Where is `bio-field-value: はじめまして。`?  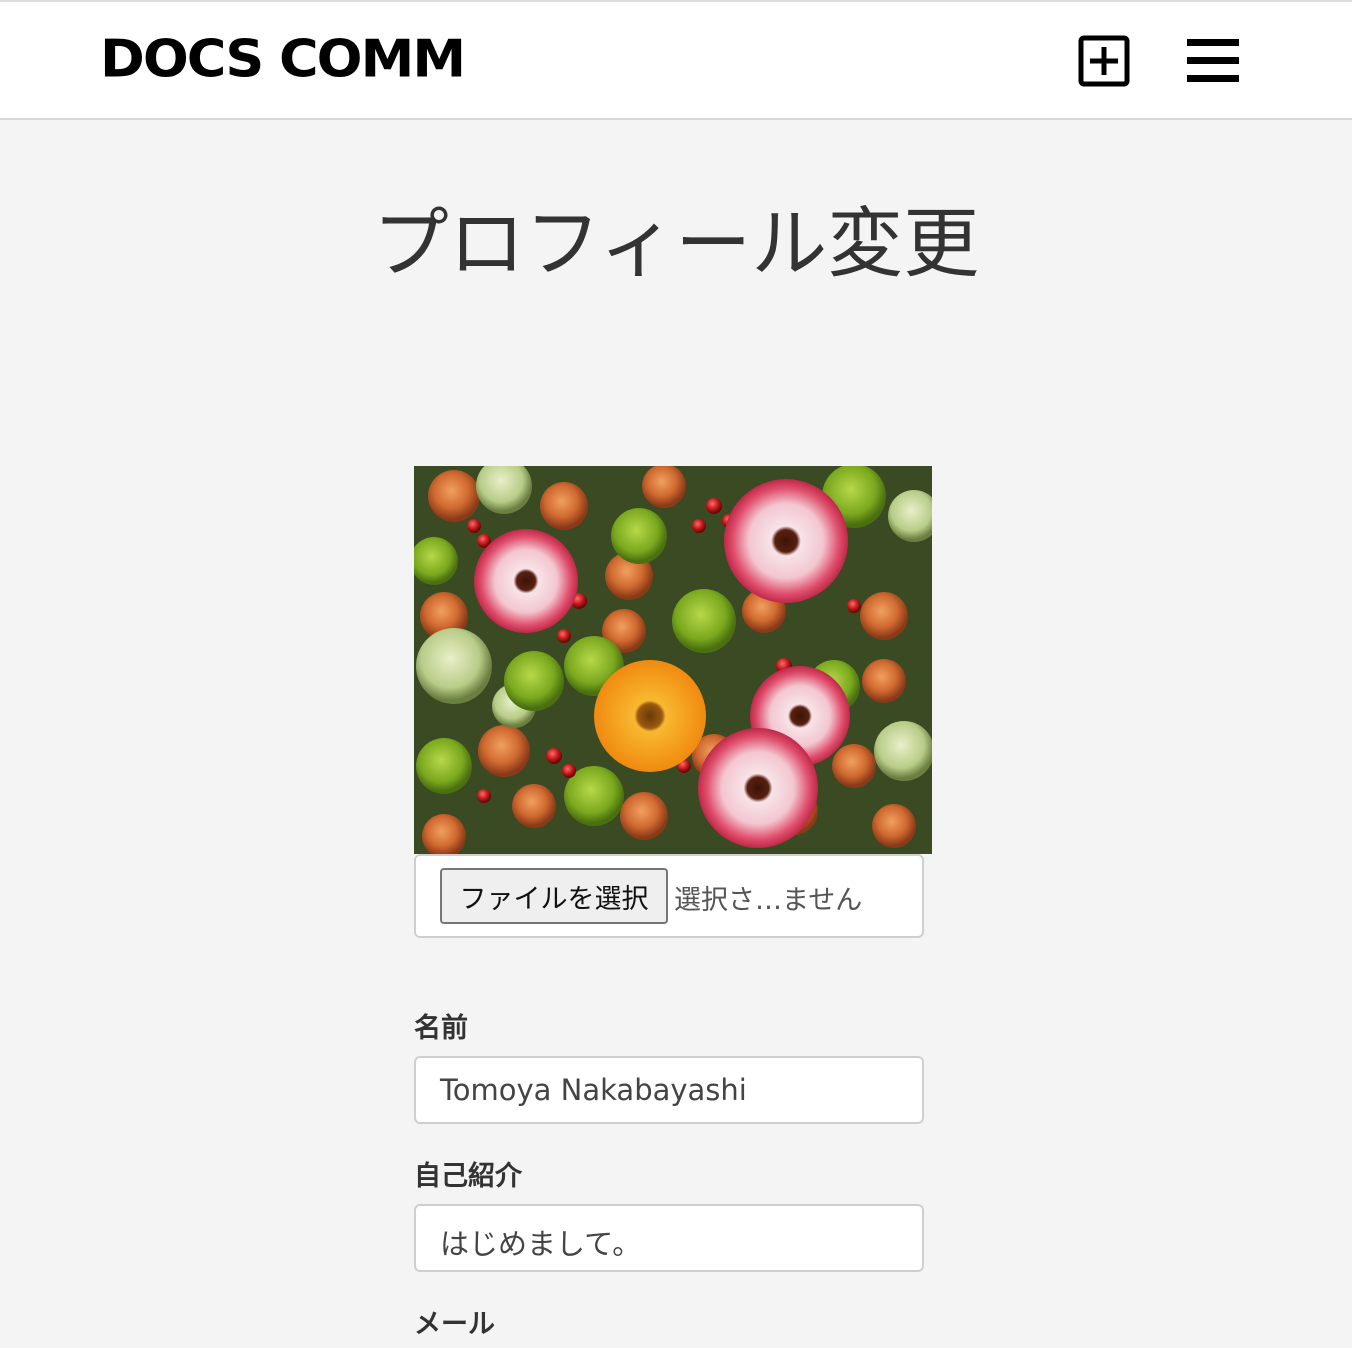 bio-field-value: はじめまして。 is located at coordinates (541, 1244).